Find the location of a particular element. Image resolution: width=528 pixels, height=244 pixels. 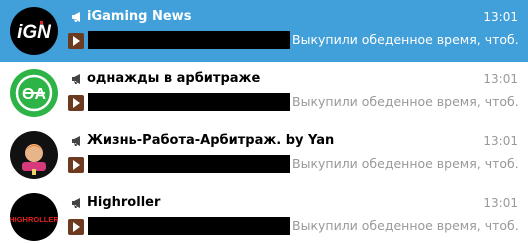

avatar: HIGHROLLER is located at coordinates (34, 217).